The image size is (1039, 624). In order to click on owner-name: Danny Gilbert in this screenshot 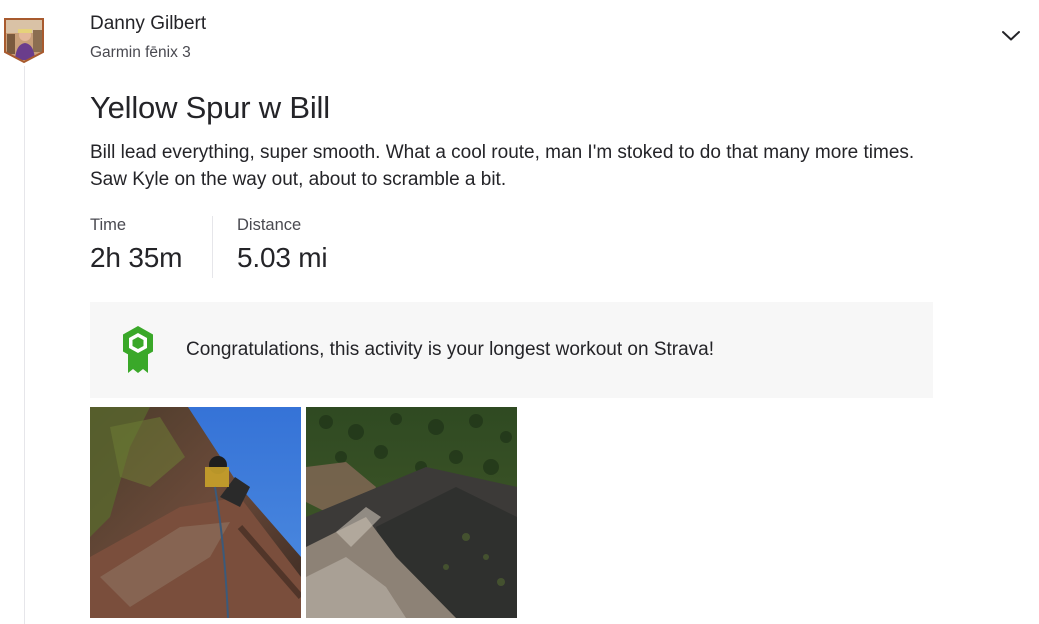, I will do `click(148, 24)`.